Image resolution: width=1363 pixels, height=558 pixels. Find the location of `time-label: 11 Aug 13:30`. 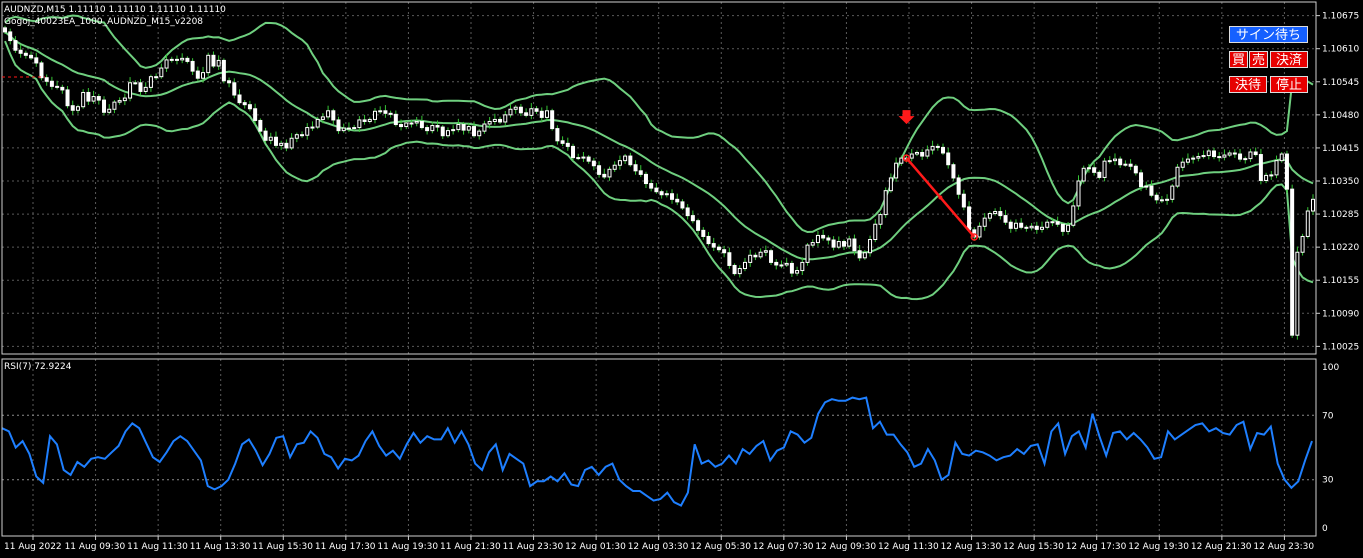

time-label: 11 Aug 13:30 is located at coordinates (220, 547).